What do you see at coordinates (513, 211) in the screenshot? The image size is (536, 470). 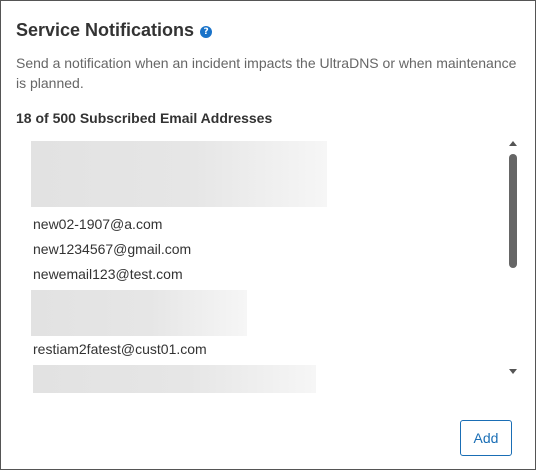 I see `scrollbar-thumb` at bounding box center [513, 211].